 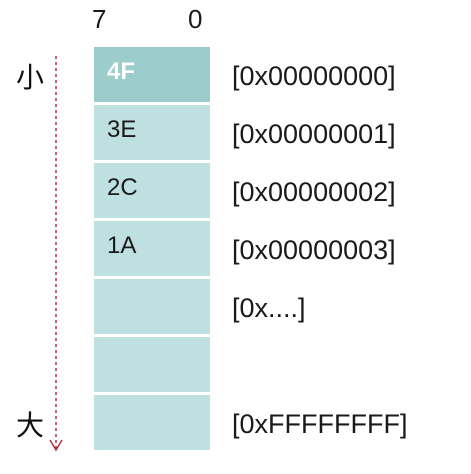 What do you see at coordinates (152, 132) in the screenshot?
I see `memory-cell: 3E` at bounding box center [152, 132].